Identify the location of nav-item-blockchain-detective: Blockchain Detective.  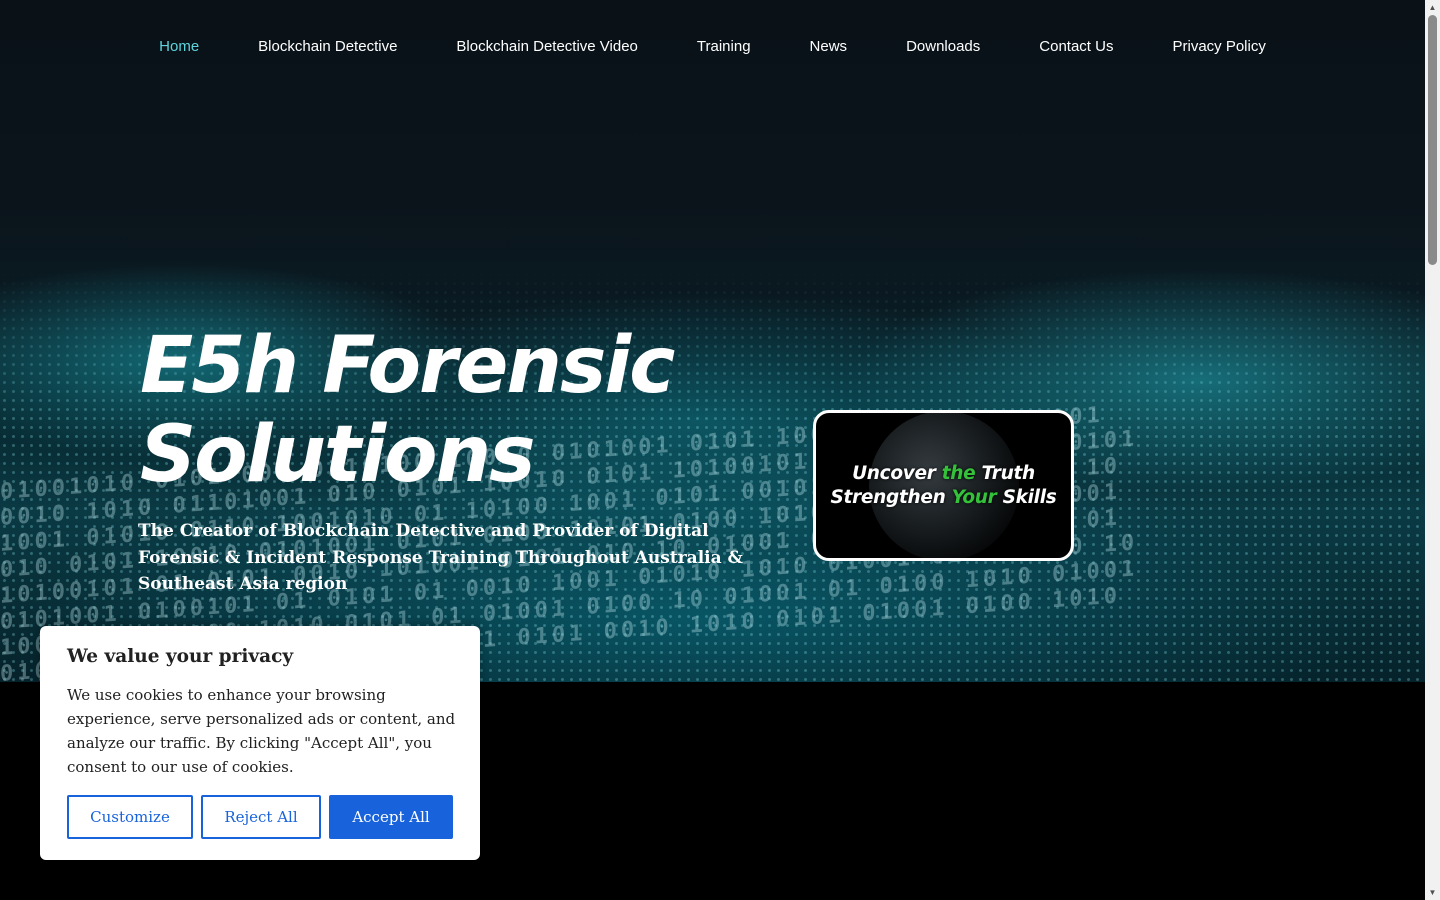
(328, 47).